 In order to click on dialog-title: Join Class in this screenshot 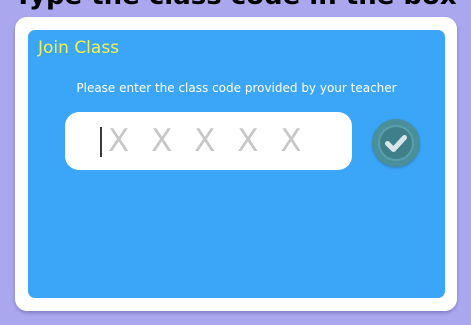, I will do `click(79, 48)`.